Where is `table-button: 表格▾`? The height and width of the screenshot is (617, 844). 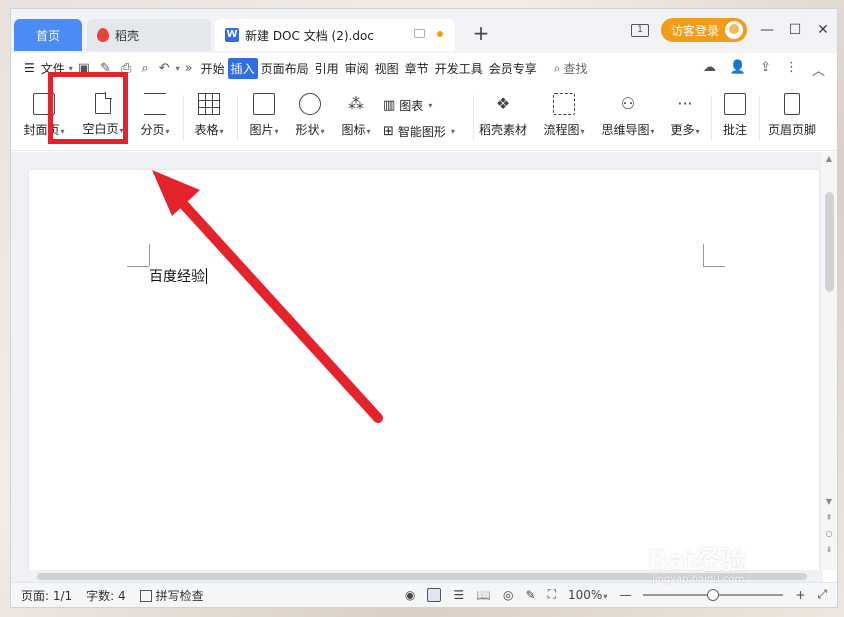 table-button: 表格▾ is located at coordinates (209, 119).